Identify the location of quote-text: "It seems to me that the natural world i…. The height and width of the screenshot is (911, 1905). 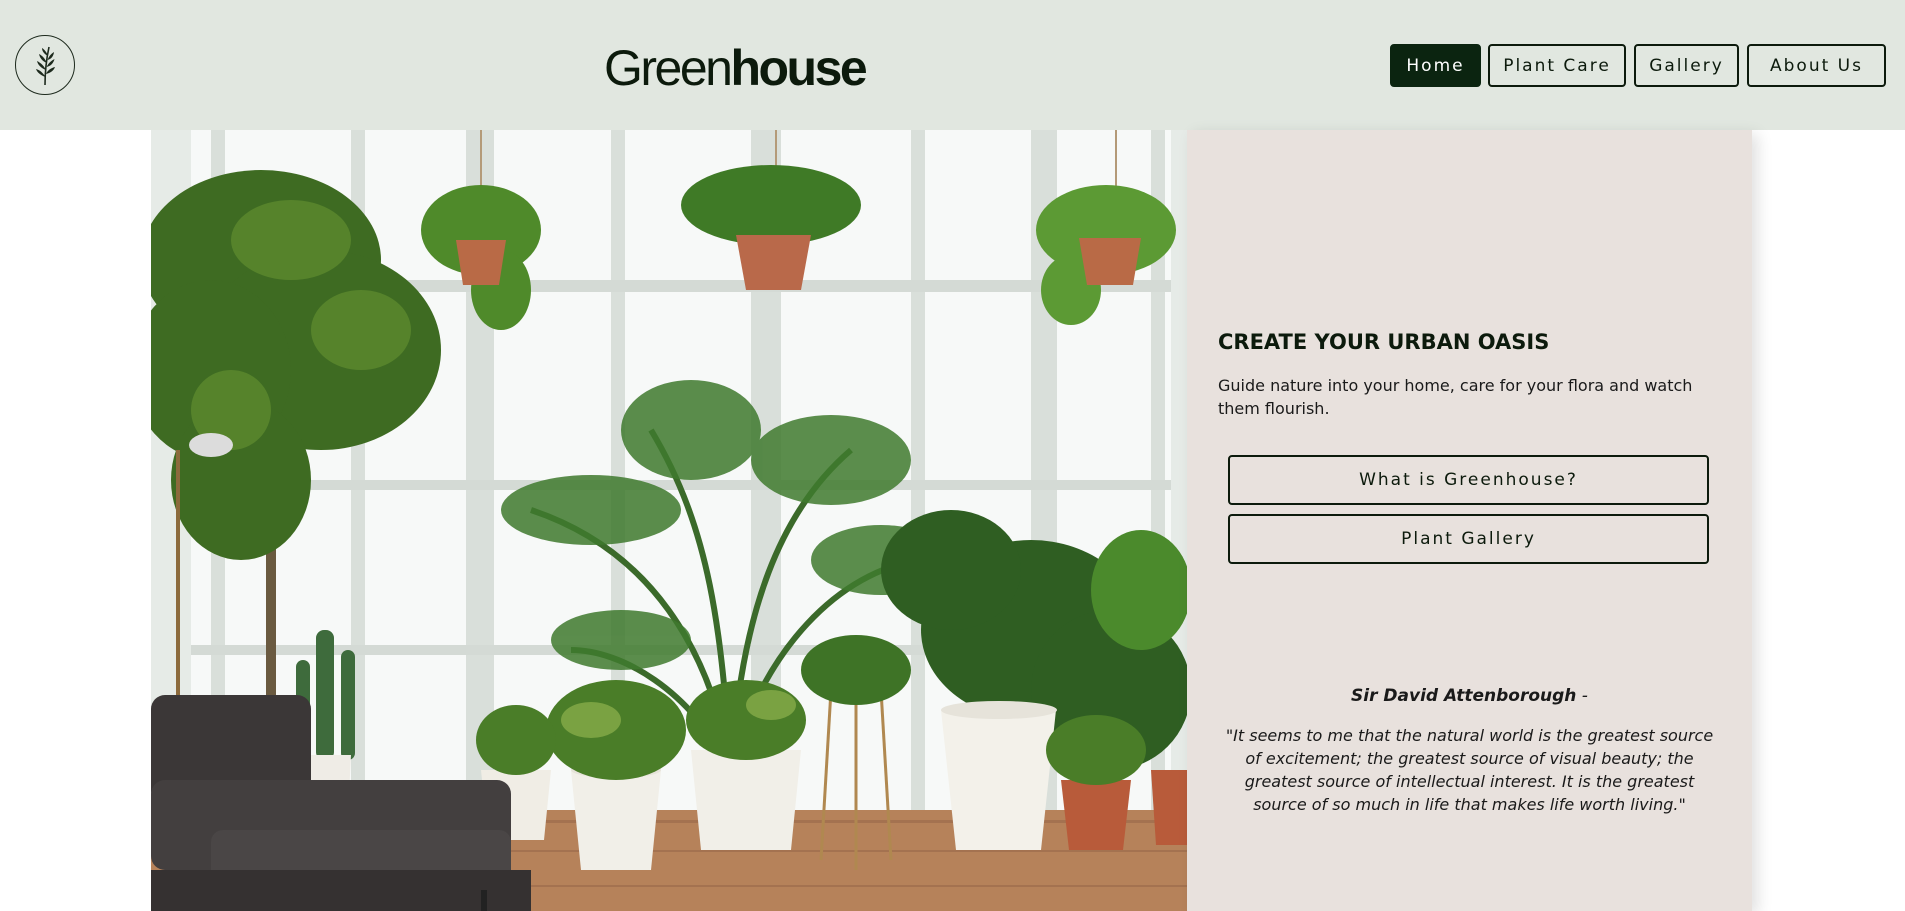
(1469, 770).